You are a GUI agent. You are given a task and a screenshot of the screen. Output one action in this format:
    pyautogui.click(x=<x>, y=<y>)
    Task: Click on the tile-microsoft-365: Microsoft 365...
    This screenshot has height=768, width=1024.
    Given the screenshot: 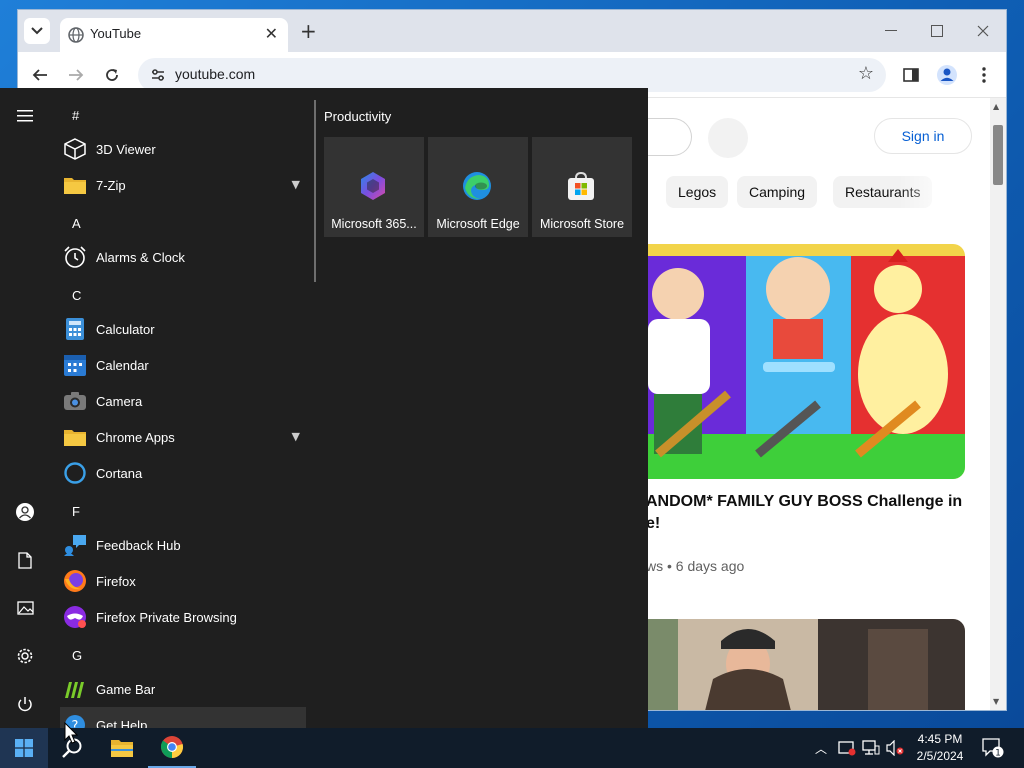 What is the action you would take?
    pyautogui.click(x=374, y=187)
    